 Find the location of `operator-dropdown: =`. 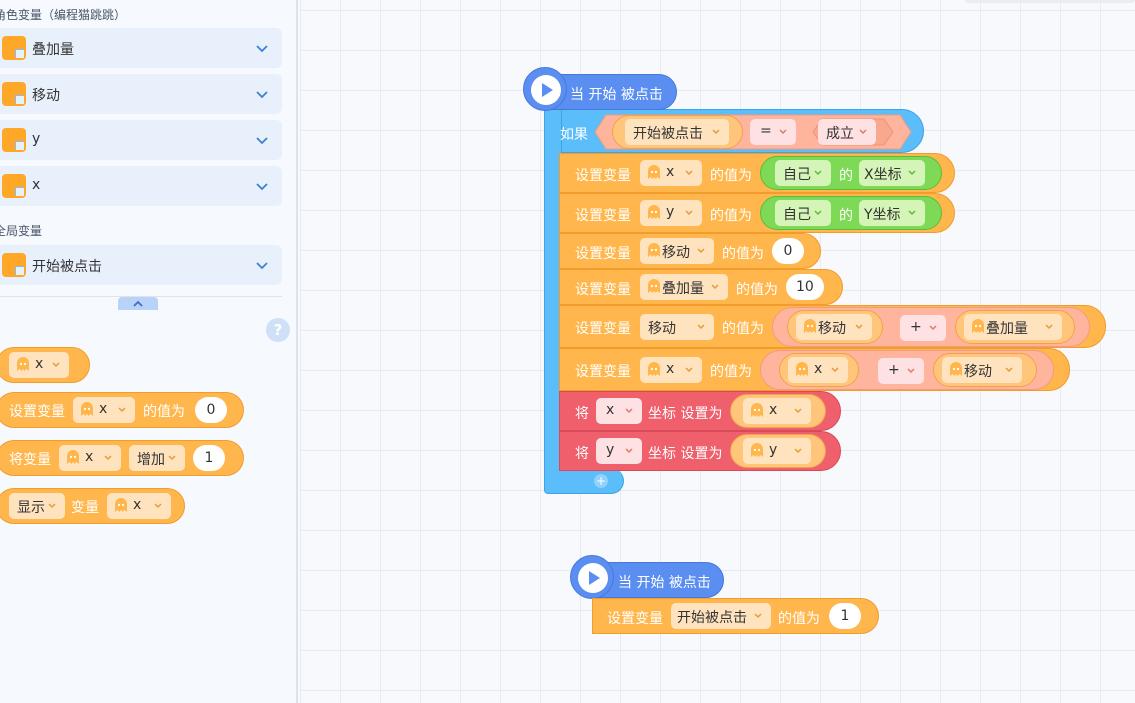

operator-dropdown: = is located at coordinates (773, 132).